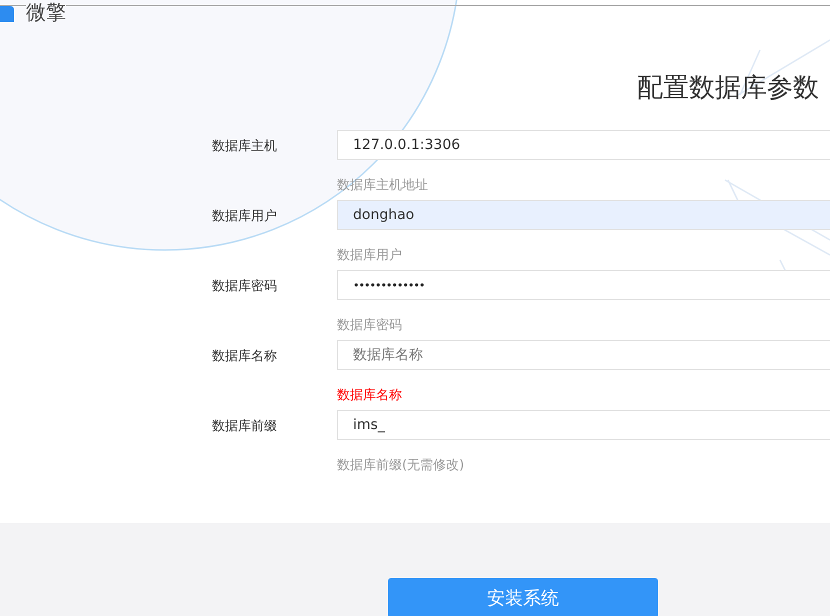 The width and height of the screenshot is (830, 616). Describe the element at coordinates (244, 286) in the screenshot. I see `field-label: 数据库密码` at that location.